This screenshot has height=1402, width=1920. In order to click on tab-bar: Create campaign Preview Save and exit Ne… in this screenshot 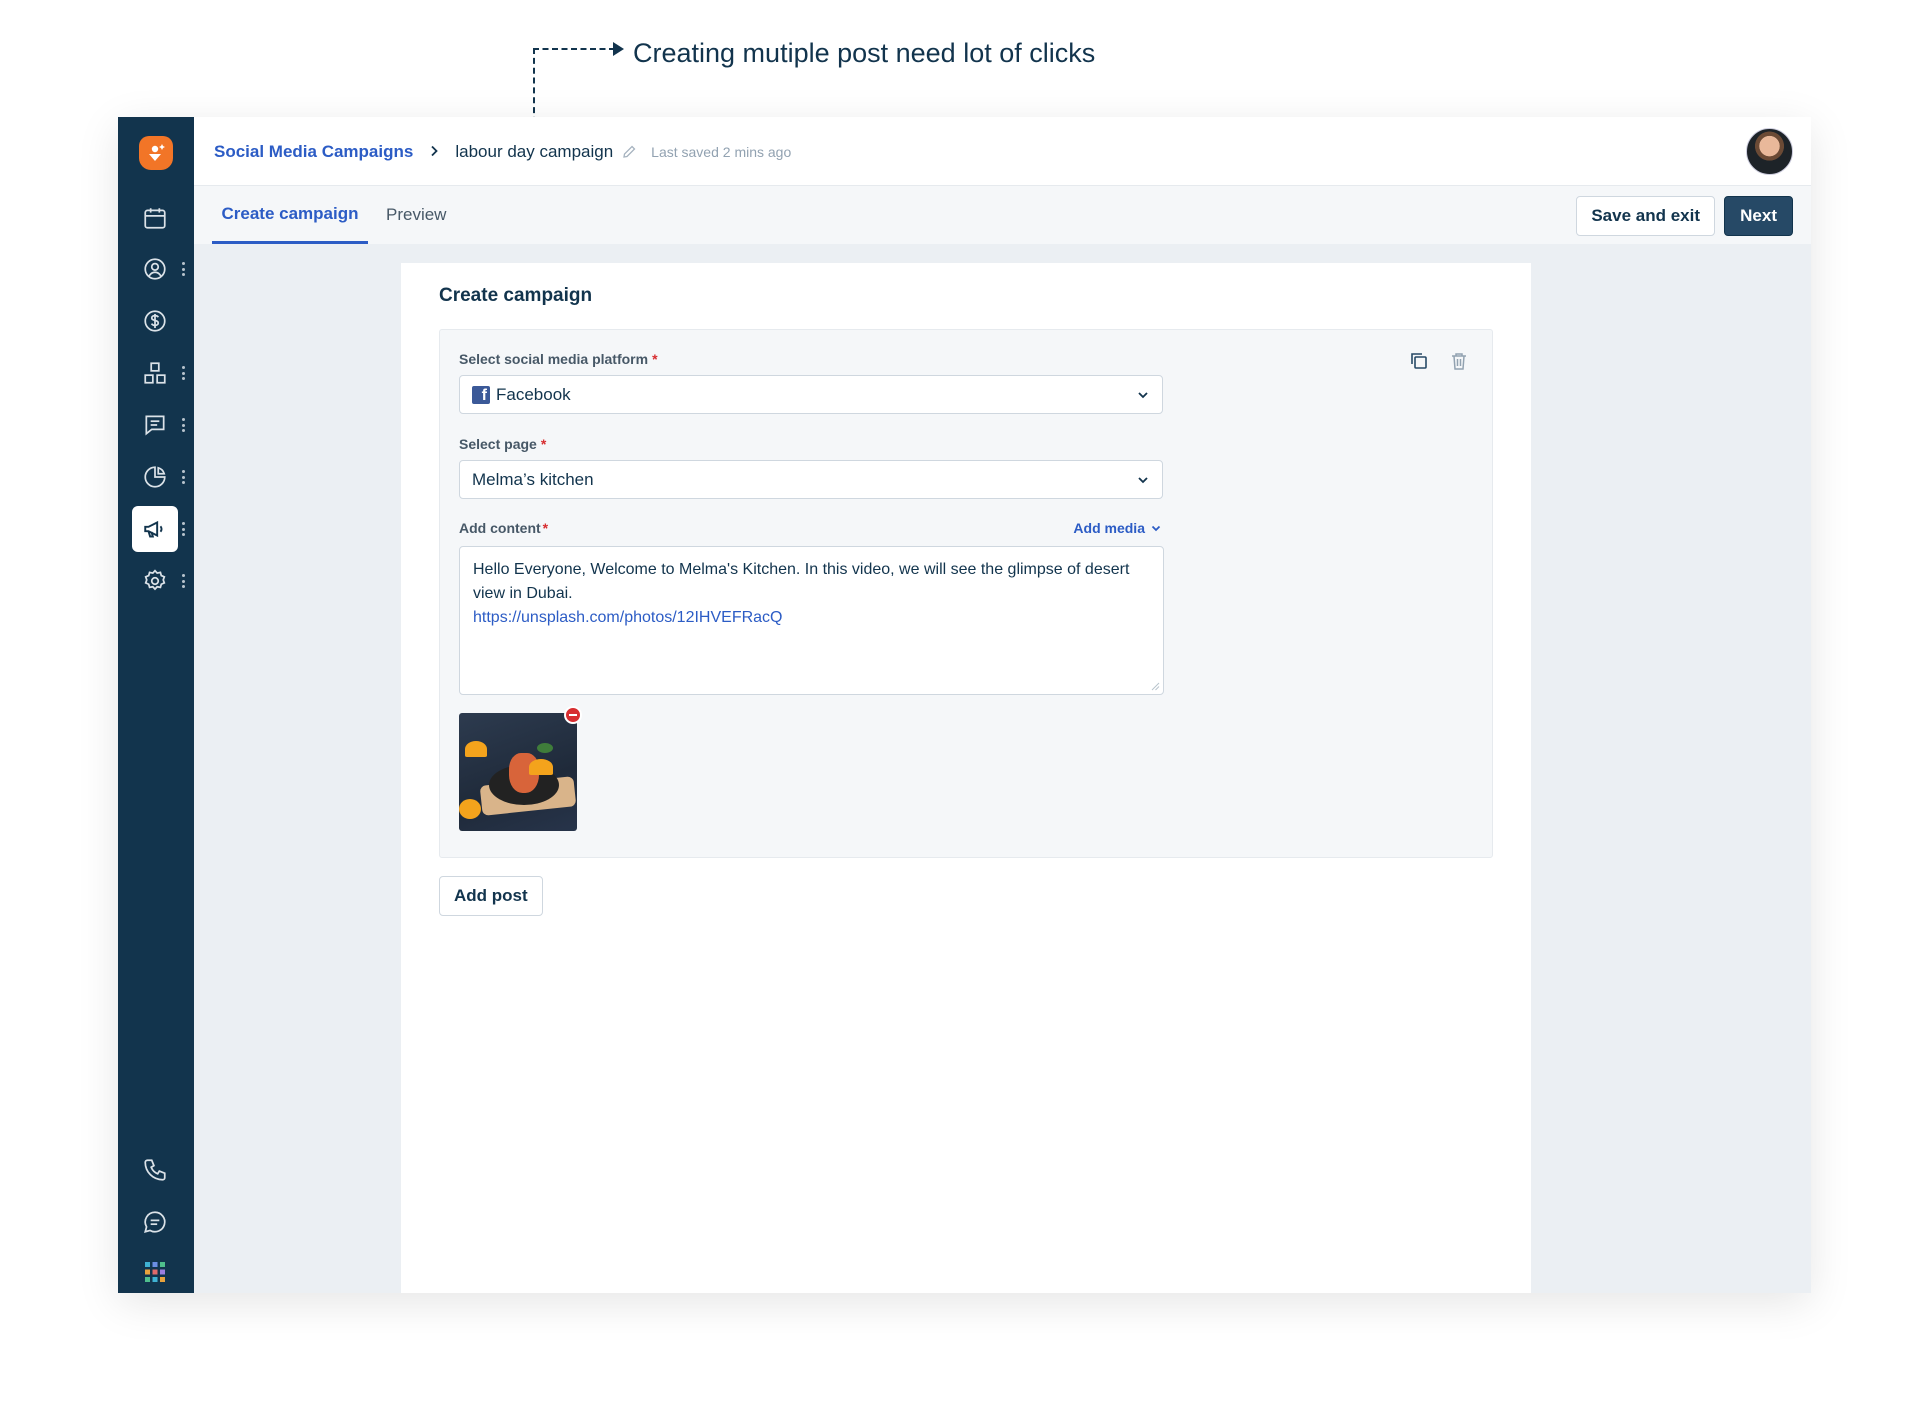, I will do `click(1002, 215)`.